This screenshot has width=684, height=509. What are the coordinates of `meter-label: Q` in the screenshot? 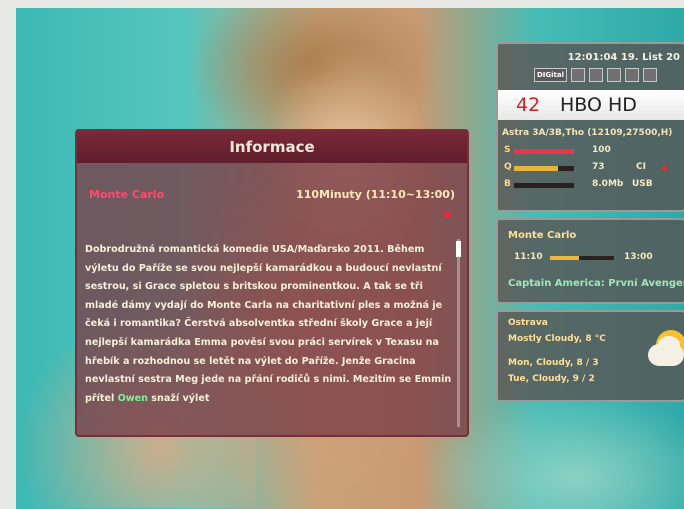 It's located at (508, 167).